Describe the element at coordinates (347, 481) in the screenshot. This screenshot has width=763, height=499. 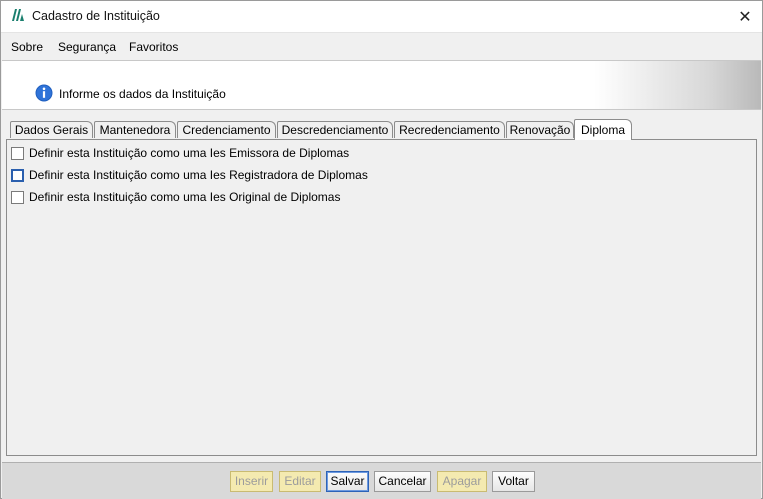
I see `salvar-button: Salvar` at that location.